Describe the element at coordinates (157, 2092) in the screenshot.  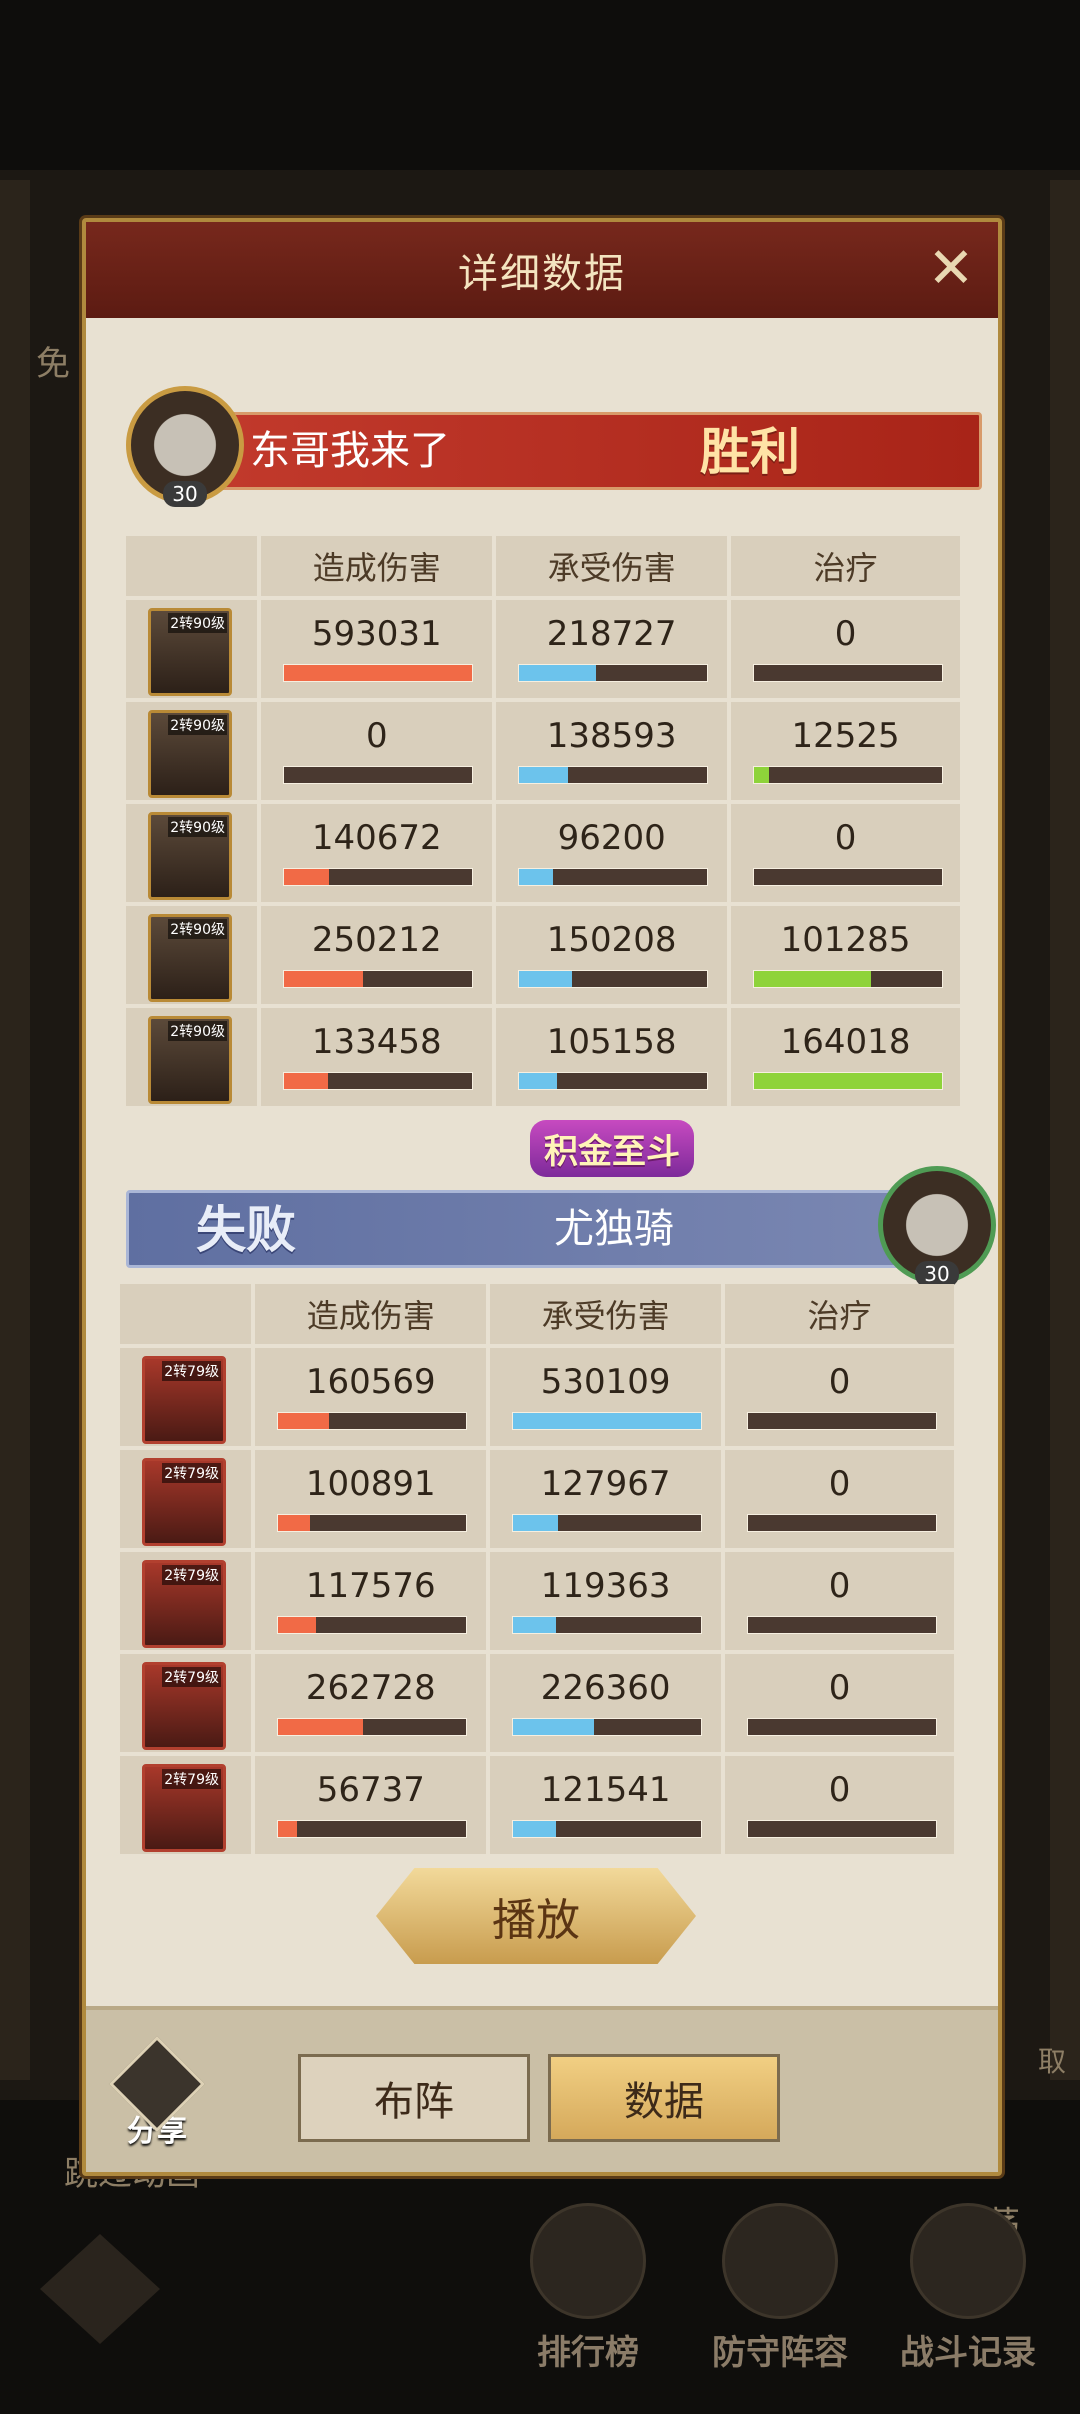
I see `share-button: 分享` at that location.